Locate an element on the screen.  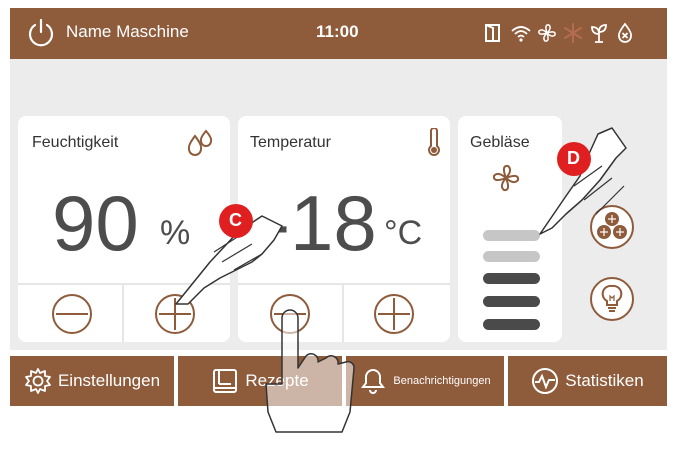
humidity-value: 90 is located at coordinates (95, 223).